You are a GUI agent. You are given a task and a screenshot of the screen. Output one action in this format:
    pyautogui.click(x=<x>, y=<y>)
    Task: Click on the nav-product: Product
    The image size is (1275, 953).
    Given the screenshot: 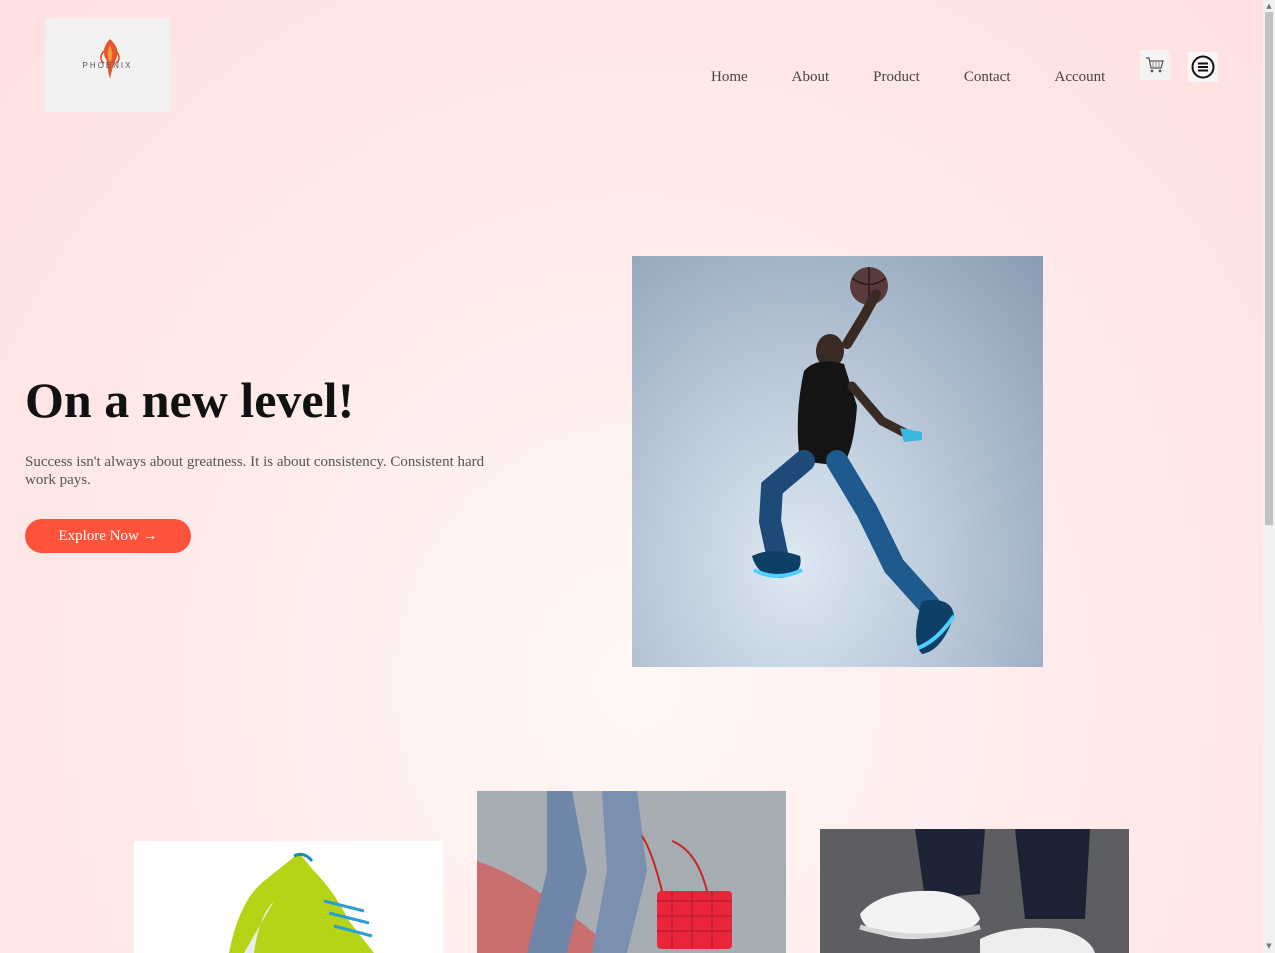 What is the action you would take?
    pyautogui.click(x=896, y=77)
    